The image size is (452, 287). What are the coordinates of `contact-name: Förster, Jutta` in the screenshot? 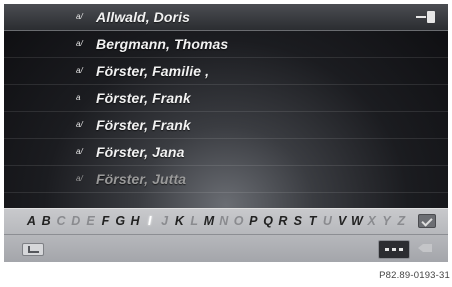 It's located at (141, 179).